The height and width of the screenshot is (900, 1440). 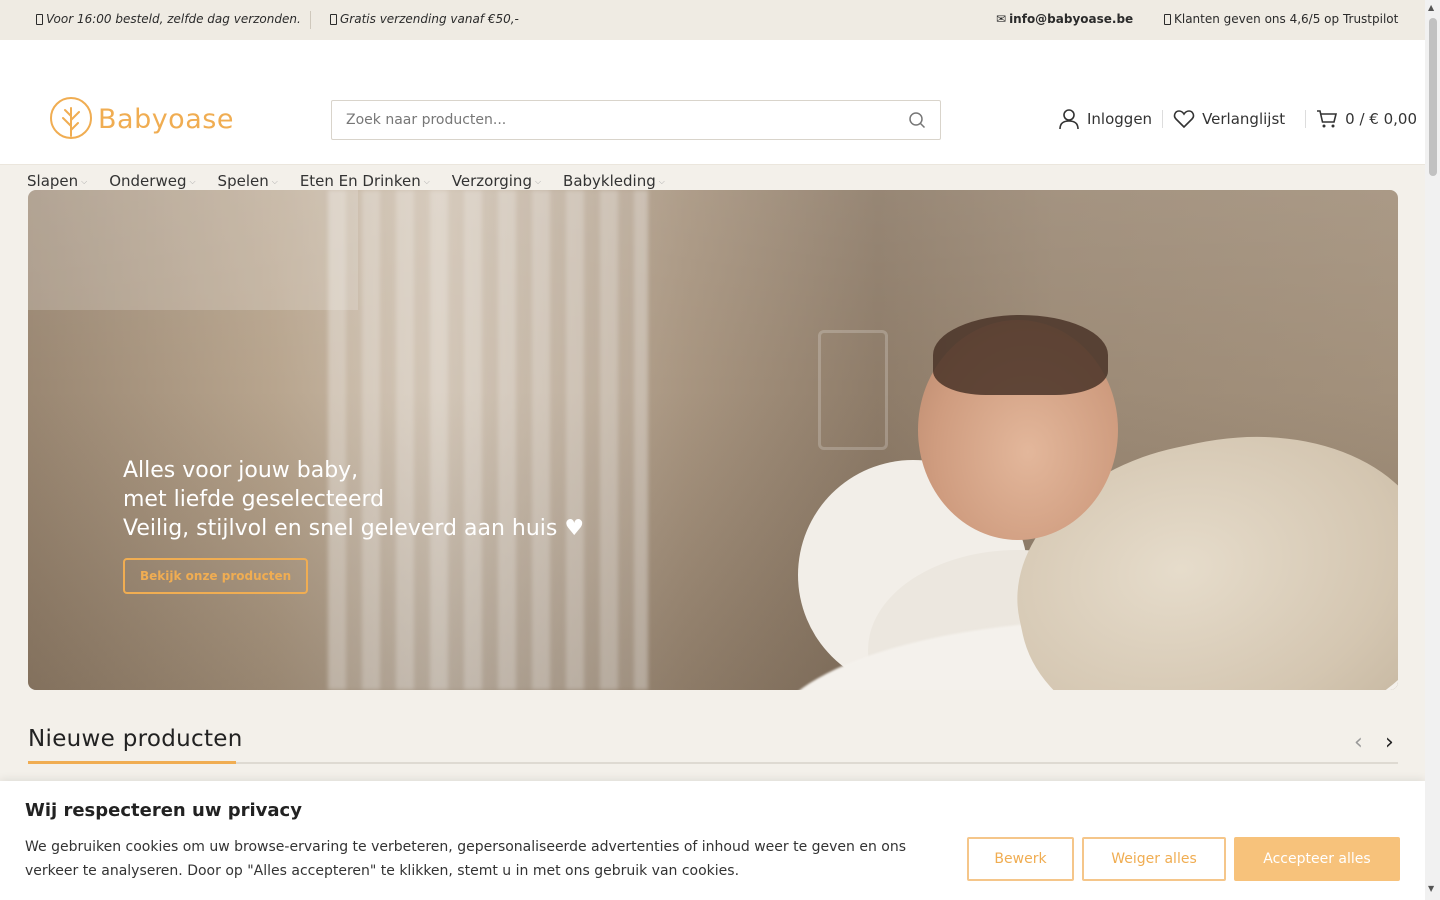 What do you see at coordinates (1432, 450) in the screenshot?
I see `scrollbar: ▲ ▼` at bounding box center [1432, 450].